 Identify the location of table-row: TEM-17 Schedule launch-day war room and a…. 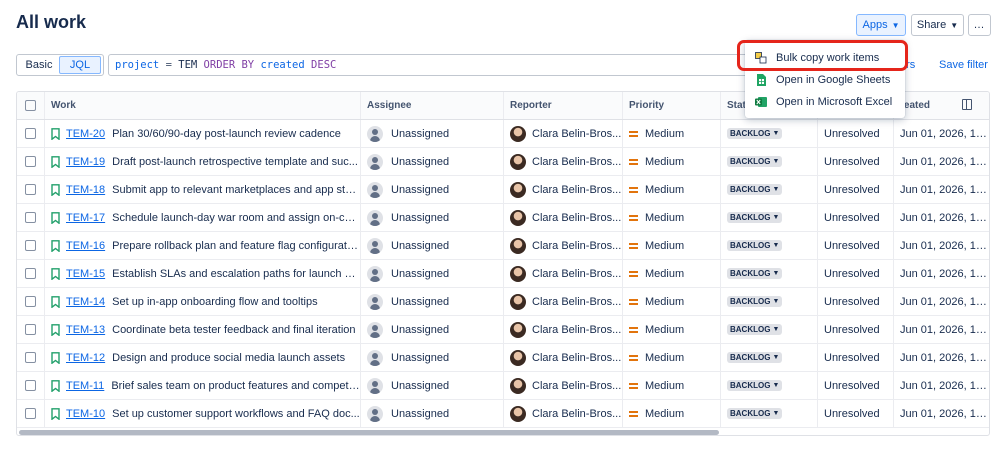
(503, 218).